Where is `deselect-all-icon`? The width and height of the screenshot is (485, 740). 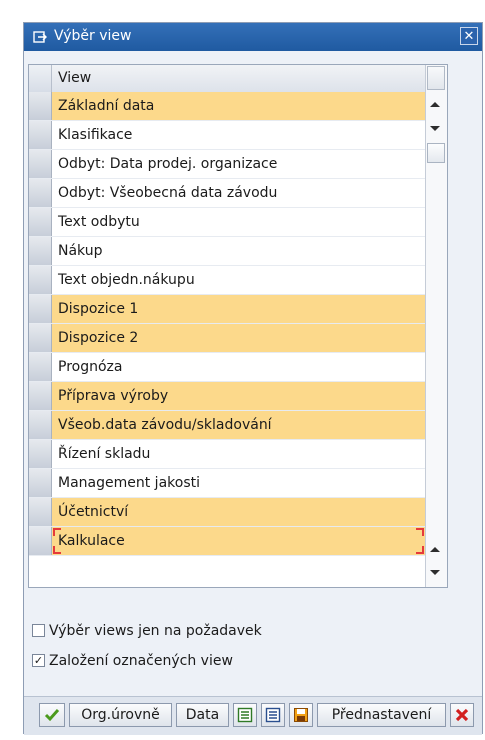 deselect-all-icon is located at coordinates (273, 715).